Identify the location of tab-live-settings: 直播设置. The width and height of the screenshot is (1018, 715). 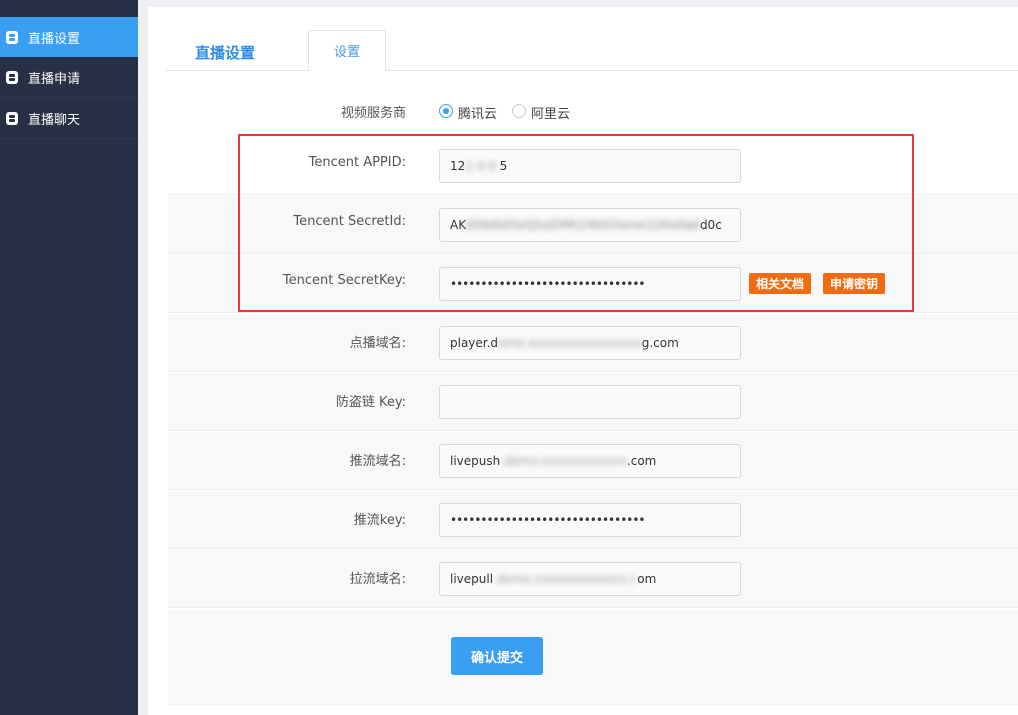
(225, 52).